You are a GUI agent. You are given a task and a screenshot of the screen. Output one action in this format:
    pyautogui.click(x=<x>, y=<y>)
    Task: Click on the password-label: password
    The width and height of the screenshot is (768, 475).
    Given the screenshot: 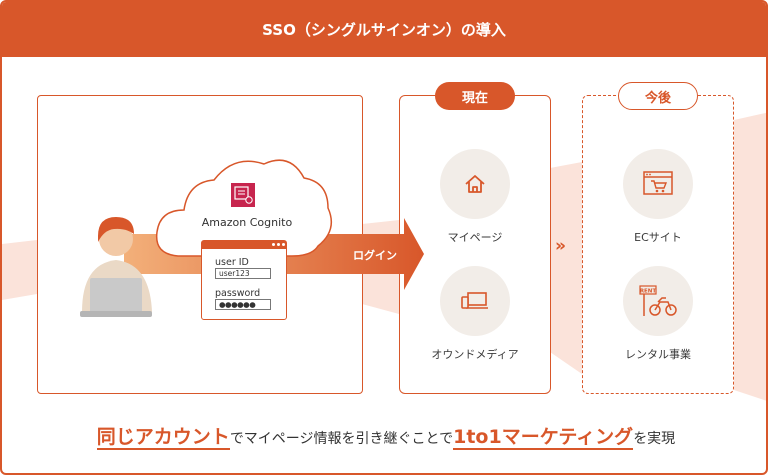 What is the action you would take?
    pyautogui.click(x=238, y=293)
    